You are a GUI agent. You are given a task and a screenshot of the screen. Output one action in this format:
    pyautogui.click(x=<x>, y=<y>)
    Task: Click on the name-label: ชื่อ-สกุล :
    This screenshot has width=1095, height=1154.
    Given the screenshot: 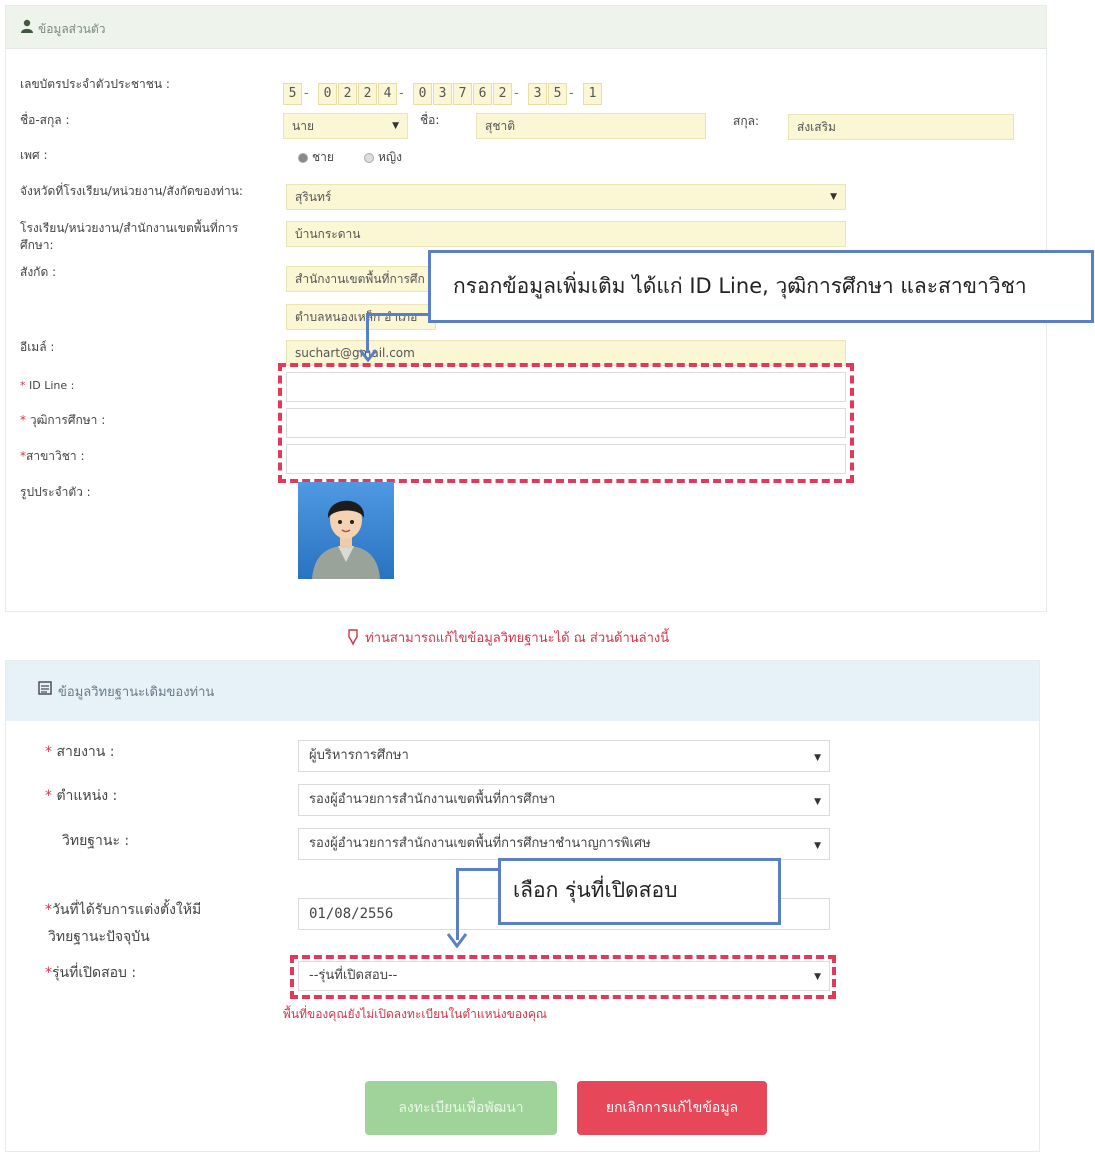 What is the action you would take?
    pyautogui.click(x=45, y=120)
    